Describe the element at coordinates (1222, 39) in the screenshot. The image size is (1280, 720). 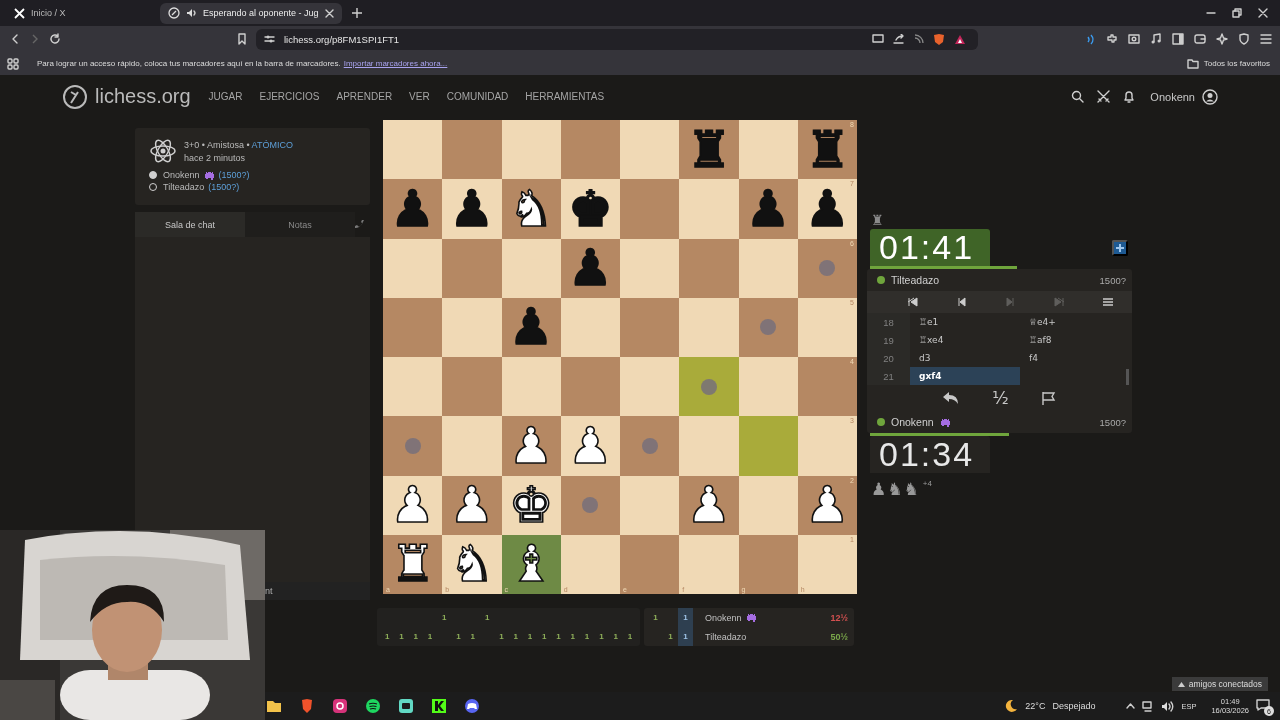
I see `sparkle-icon` at that location.